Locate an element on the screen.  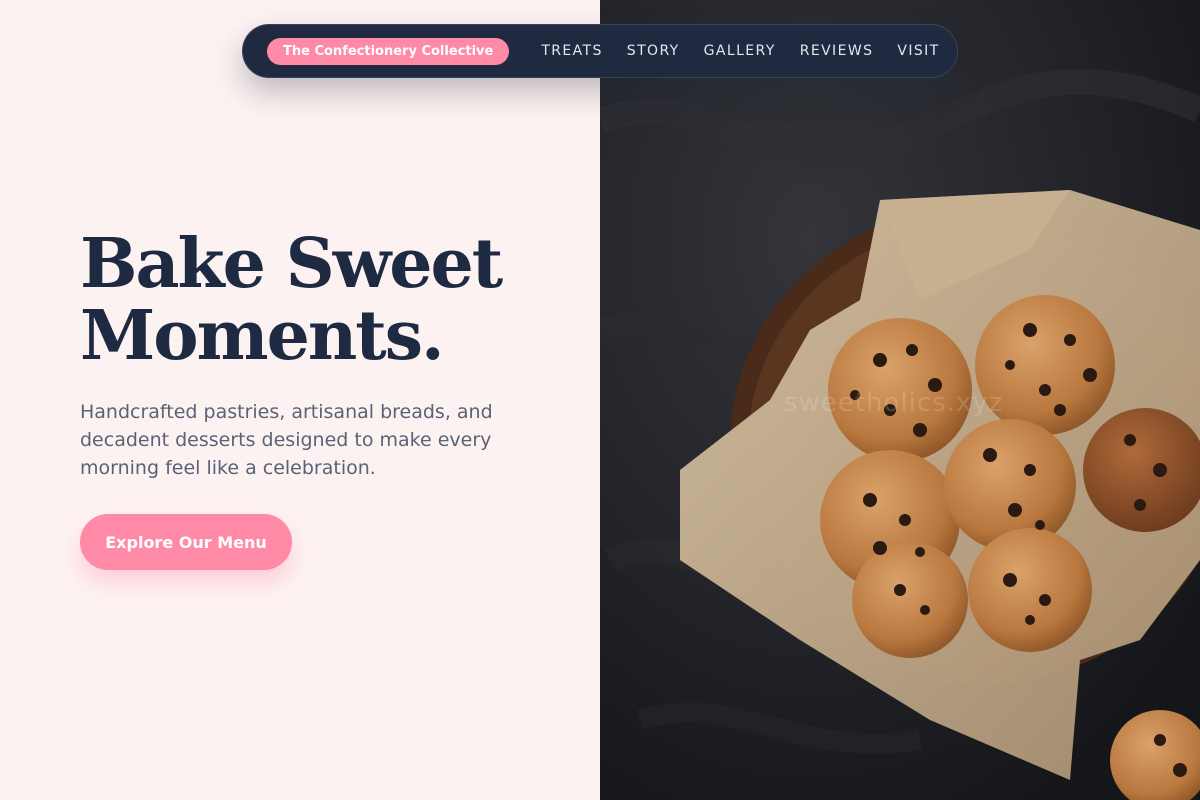
nav-link-visit: VISIT is located at coordinates (918, 51).